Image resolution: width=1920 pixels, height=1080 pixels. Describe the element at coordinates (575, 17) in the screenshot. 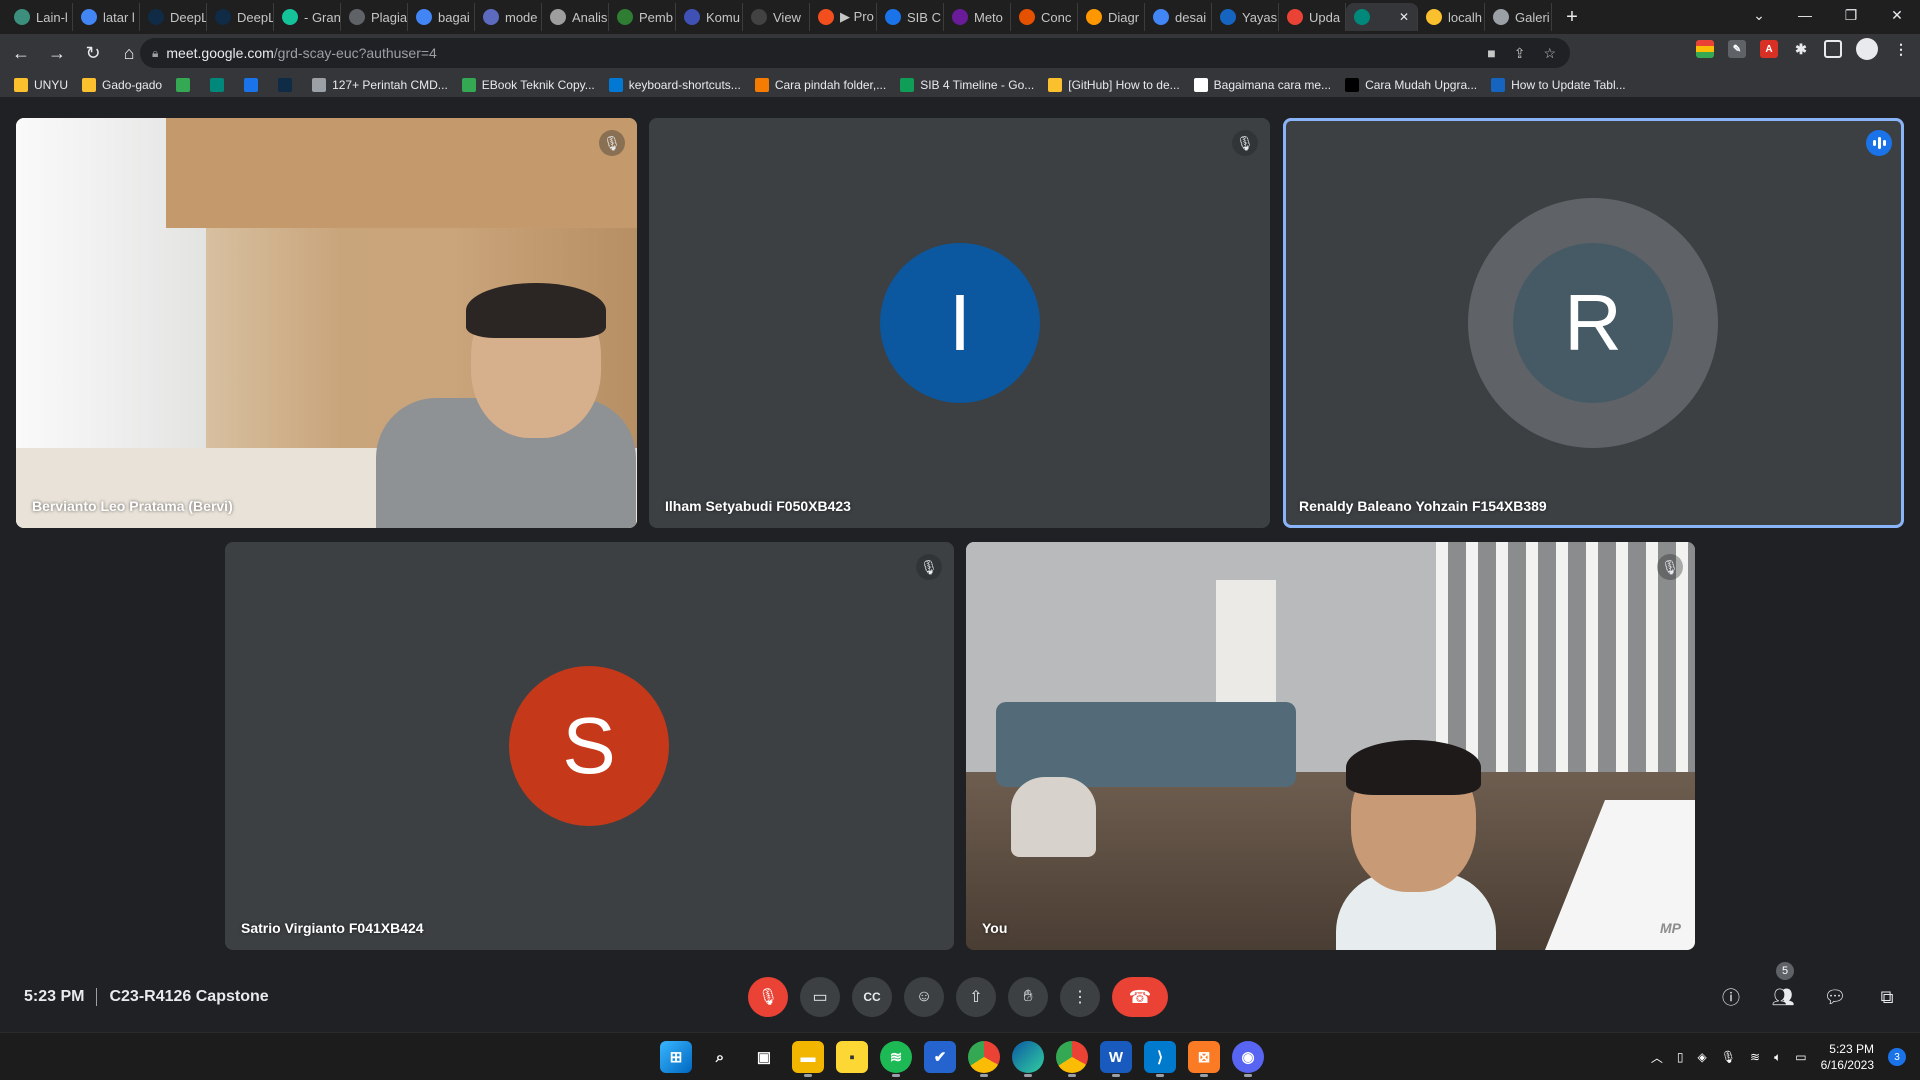

I see `browser-tab: Analis` at that location.